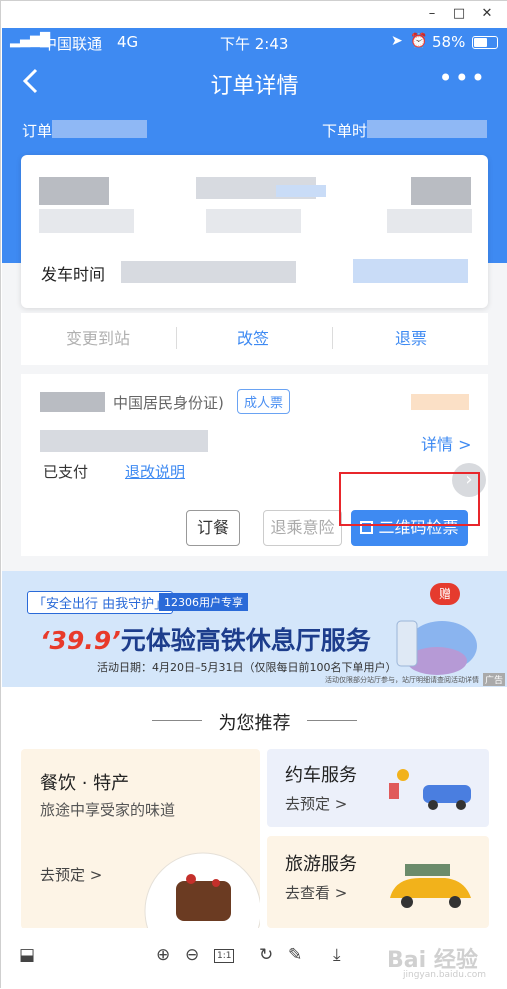  Describe the element at coordinates (410, 271) in the screenshot. I see `seat-info-redacted` at that location.